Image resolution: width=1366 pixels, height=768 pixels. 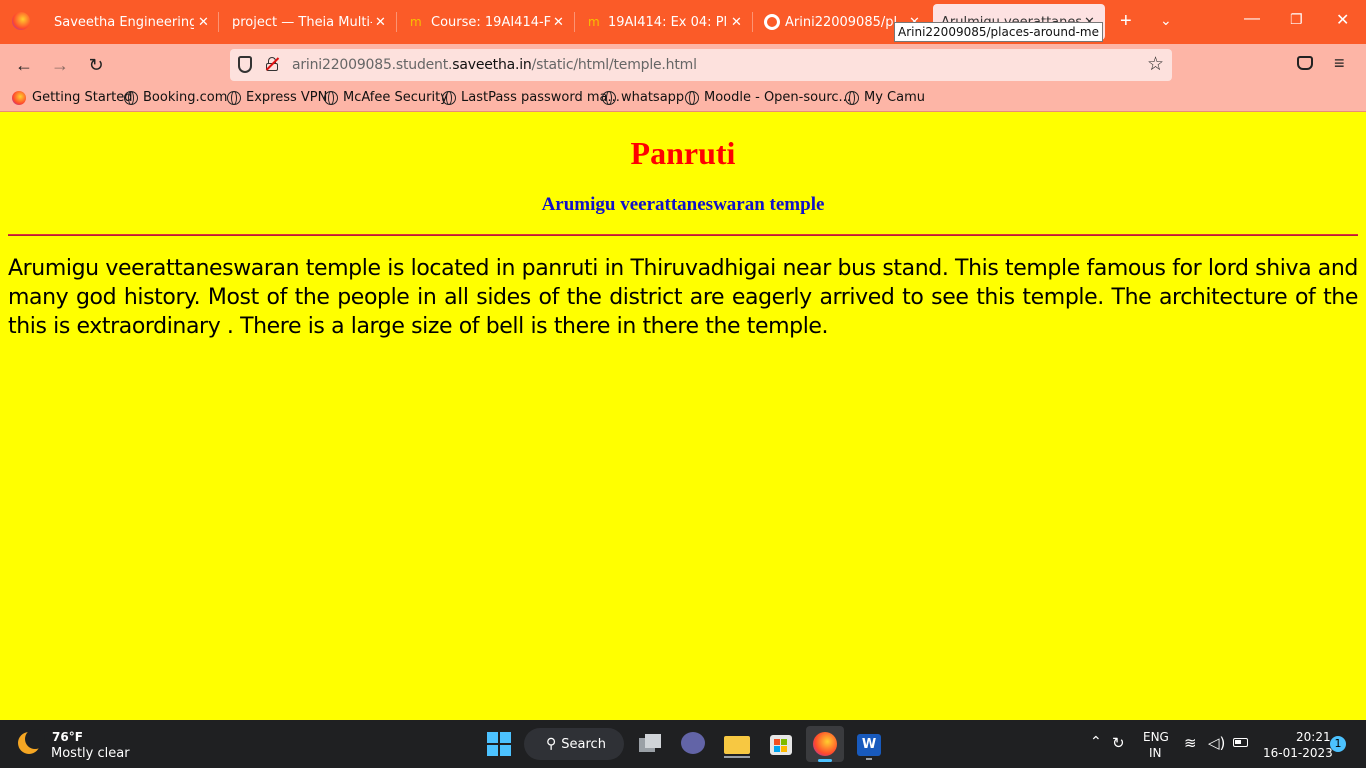 What do you see at coordinates (998, 32) in the screenshot?
I see `tab-tooltip: Arini22009085/places-around-me` at bounding box center [998, 32].